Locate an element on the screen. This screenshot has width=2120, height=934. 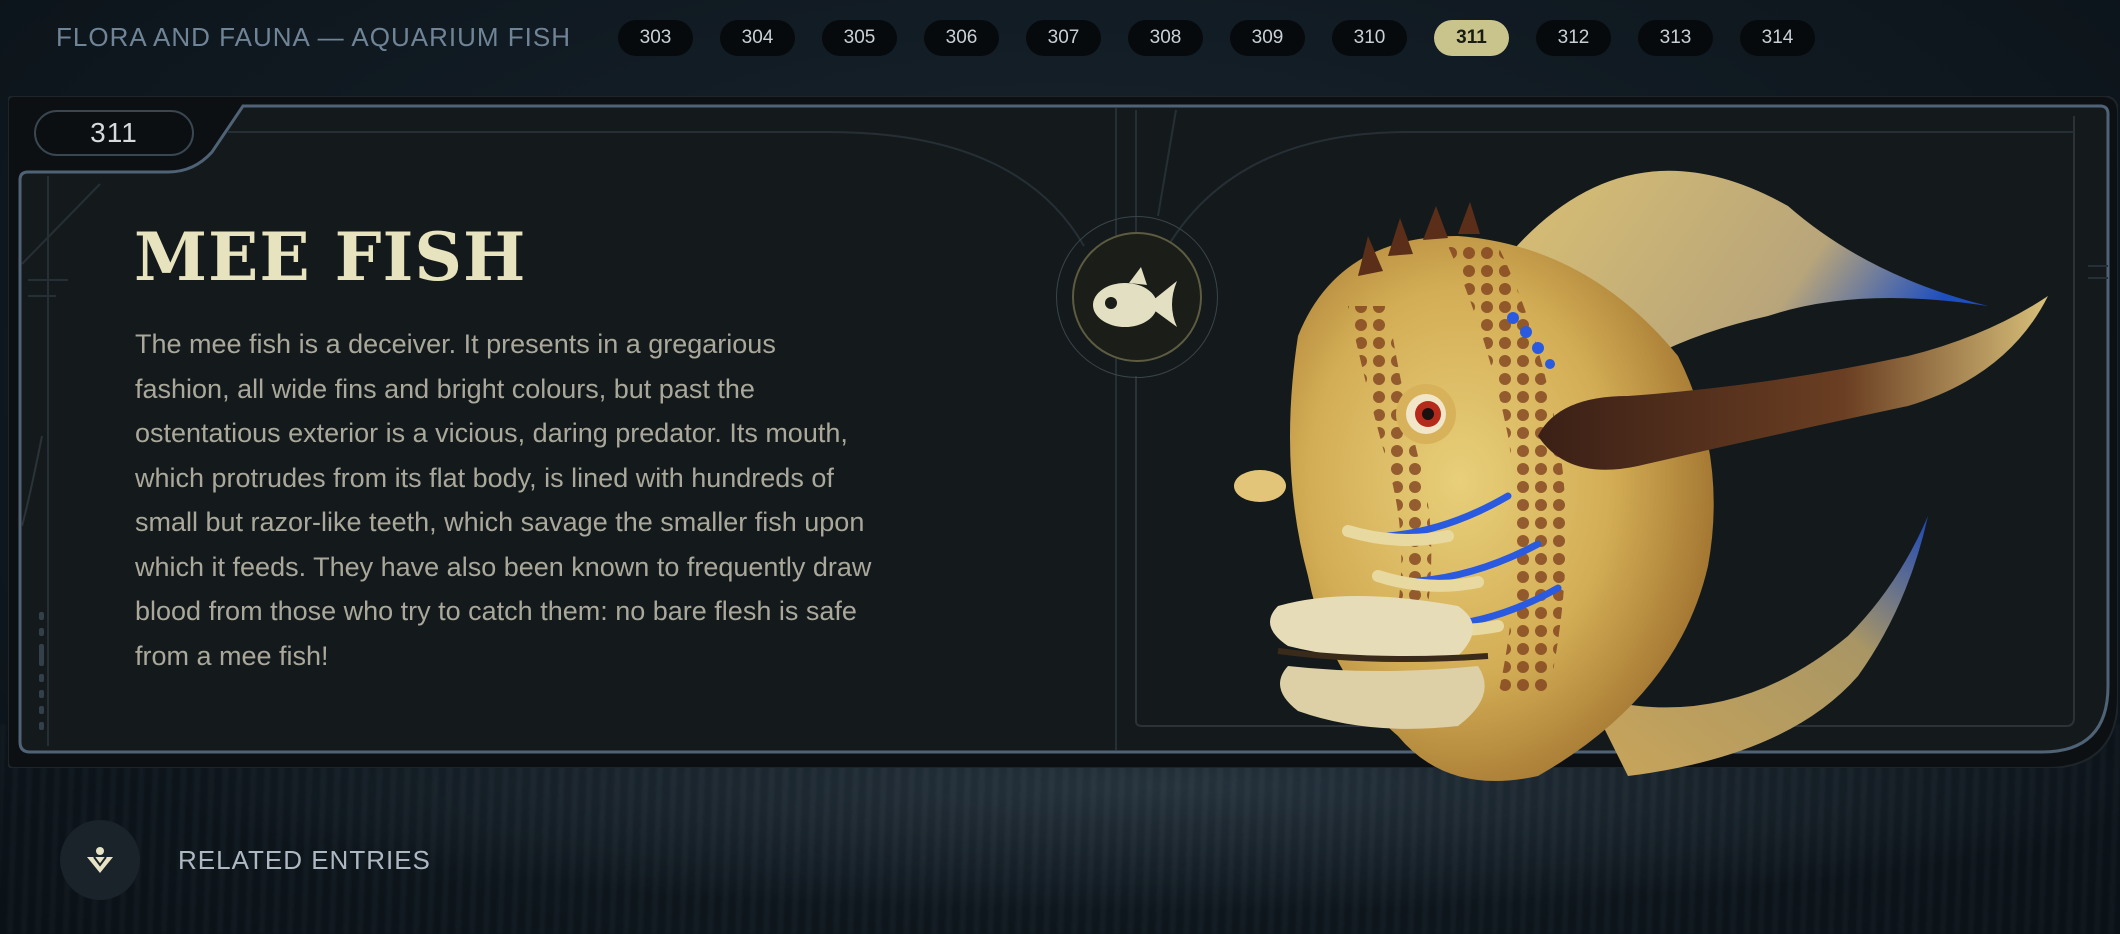
related-entries-icon is located at coordinates (100, 860).